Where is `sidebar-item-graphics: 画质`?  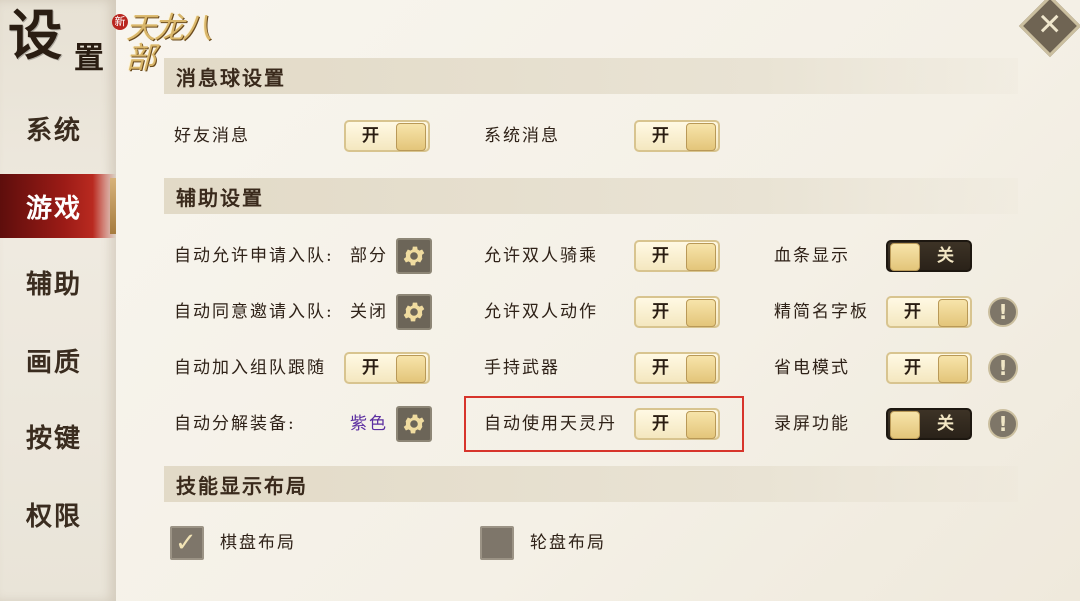
sidebar-item-graphics: 画质 is located at coordinates (58, 360).